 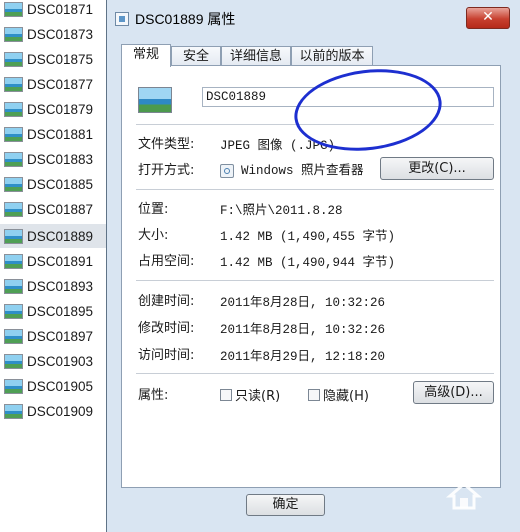 I want to click on open-with-value: Windows 照片查看器, so click(x=302, y=171).